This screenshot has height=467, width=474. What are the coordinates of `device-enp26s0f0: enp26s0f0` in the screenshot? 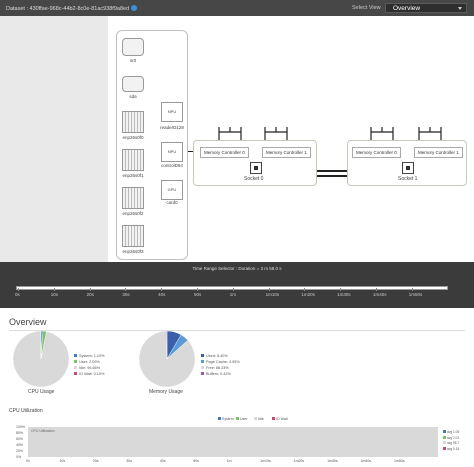 It's located at (133, 125).